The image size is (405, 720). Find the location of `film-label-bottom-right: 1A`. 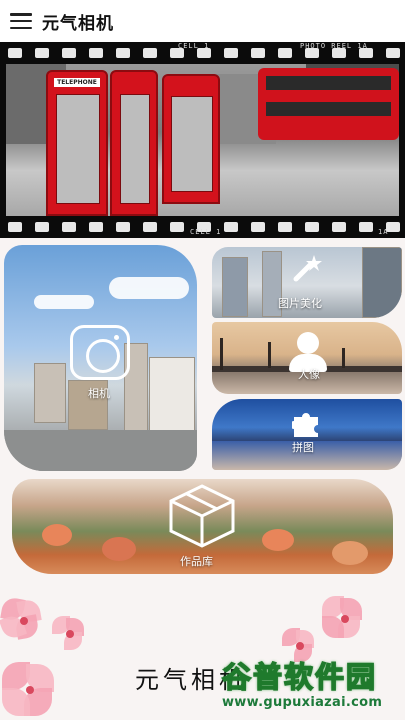

film-label-bottom-right: 1A is located at coordinates (383, 232).